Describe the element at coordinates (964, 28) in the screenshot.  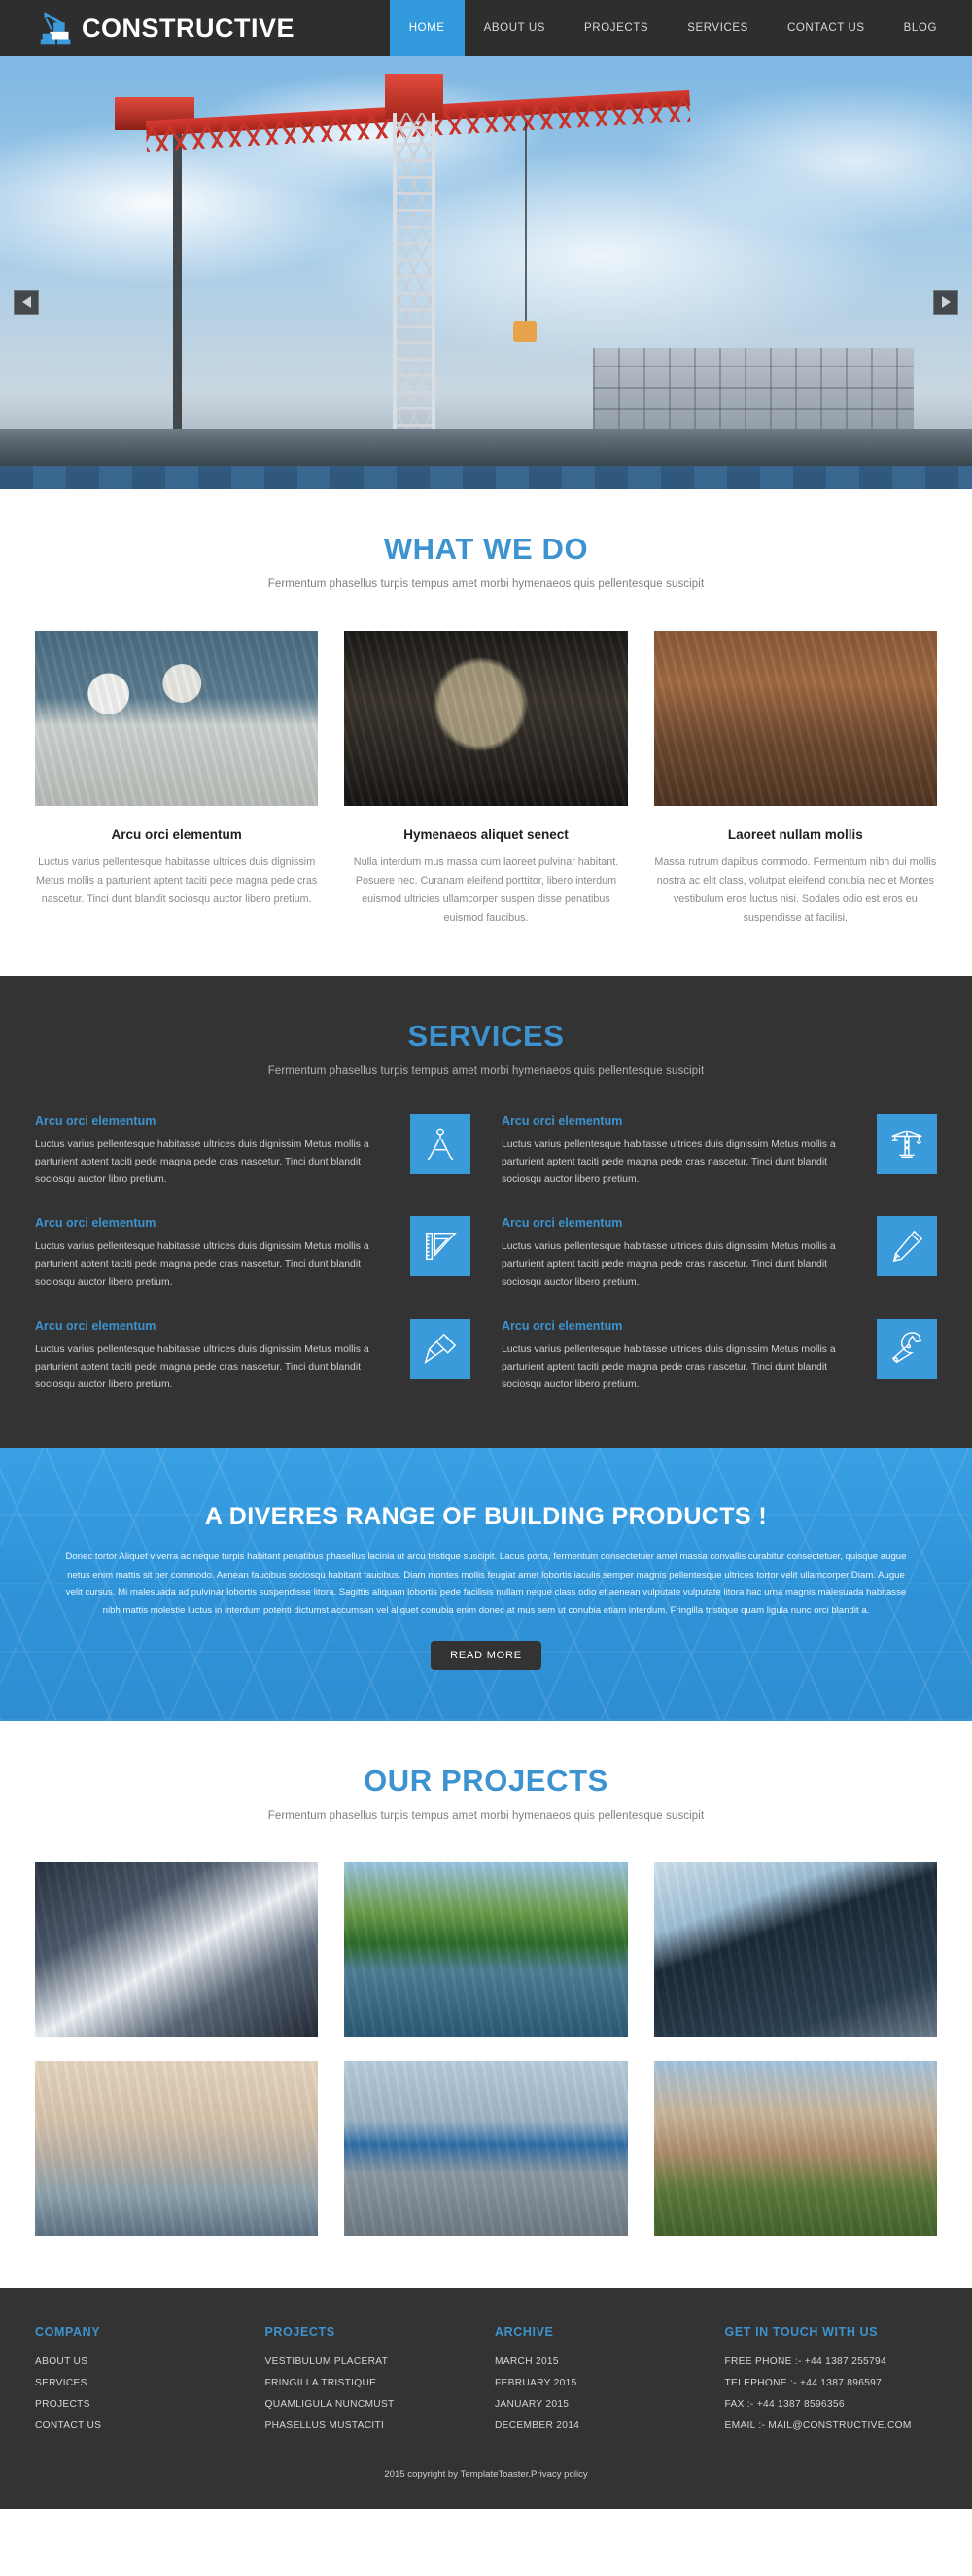
I see `nav-end-spacer` at that location.